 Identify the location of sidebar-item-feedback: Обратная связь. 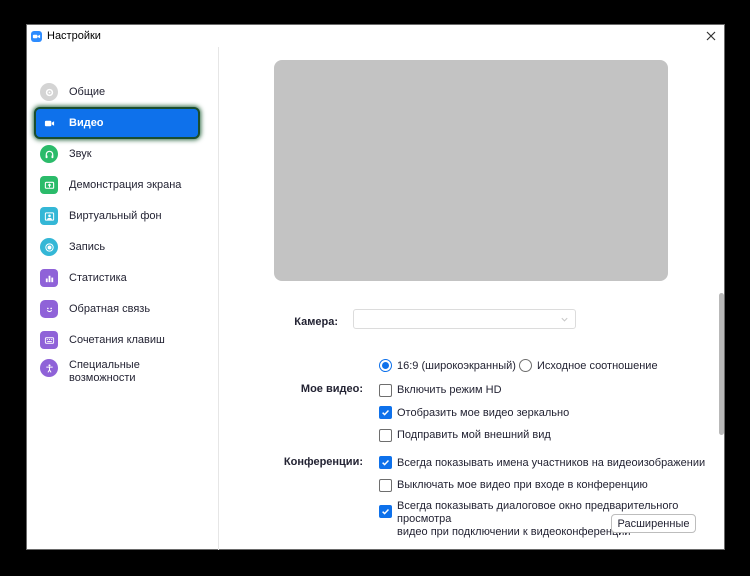
(117, 309).